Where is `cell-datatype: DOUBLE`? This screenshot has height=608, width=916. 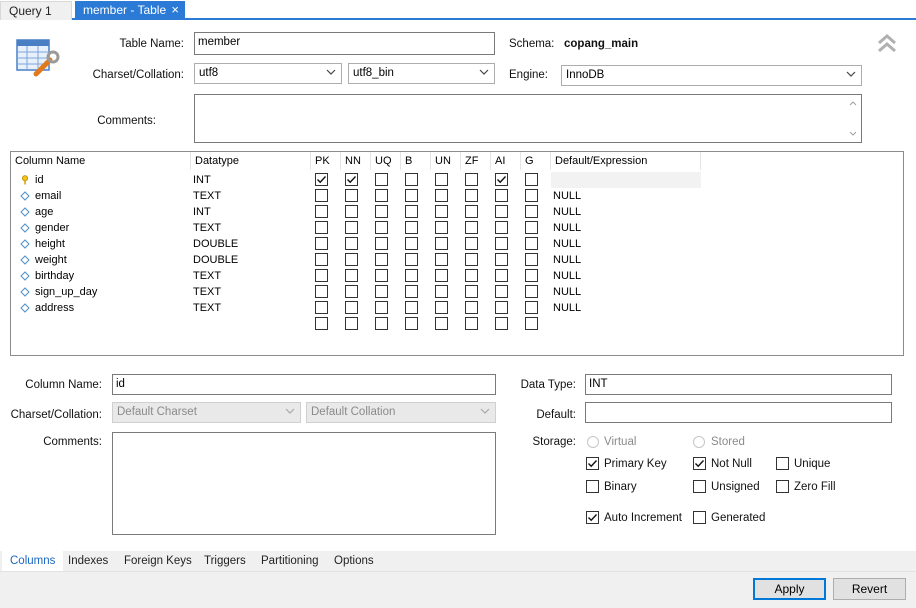
cell-datatype: DOUBLE is located at coordinates (215, 244).